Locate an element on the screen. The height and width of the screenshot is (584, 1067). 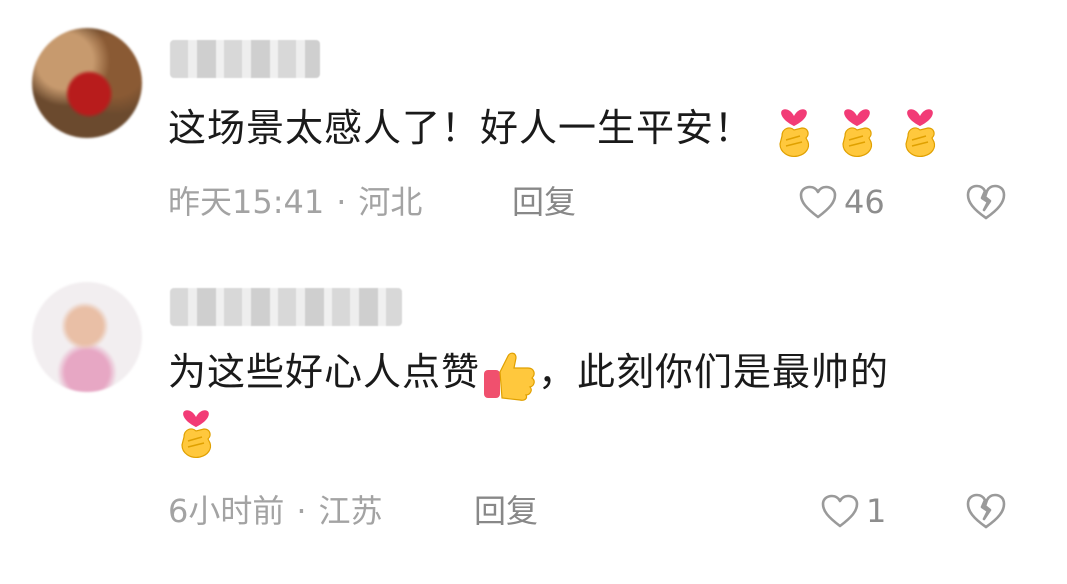
like-count: 46 is located at coordinates (864, 202).